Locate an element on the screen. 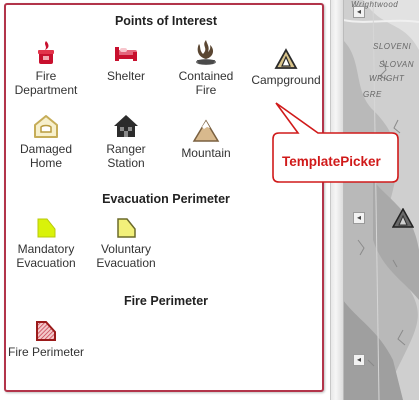 This screenshot has width=419, height=400. section-title-evacuation-perimeter: Evacuation Perimeter is located at coordinates (166, 199).